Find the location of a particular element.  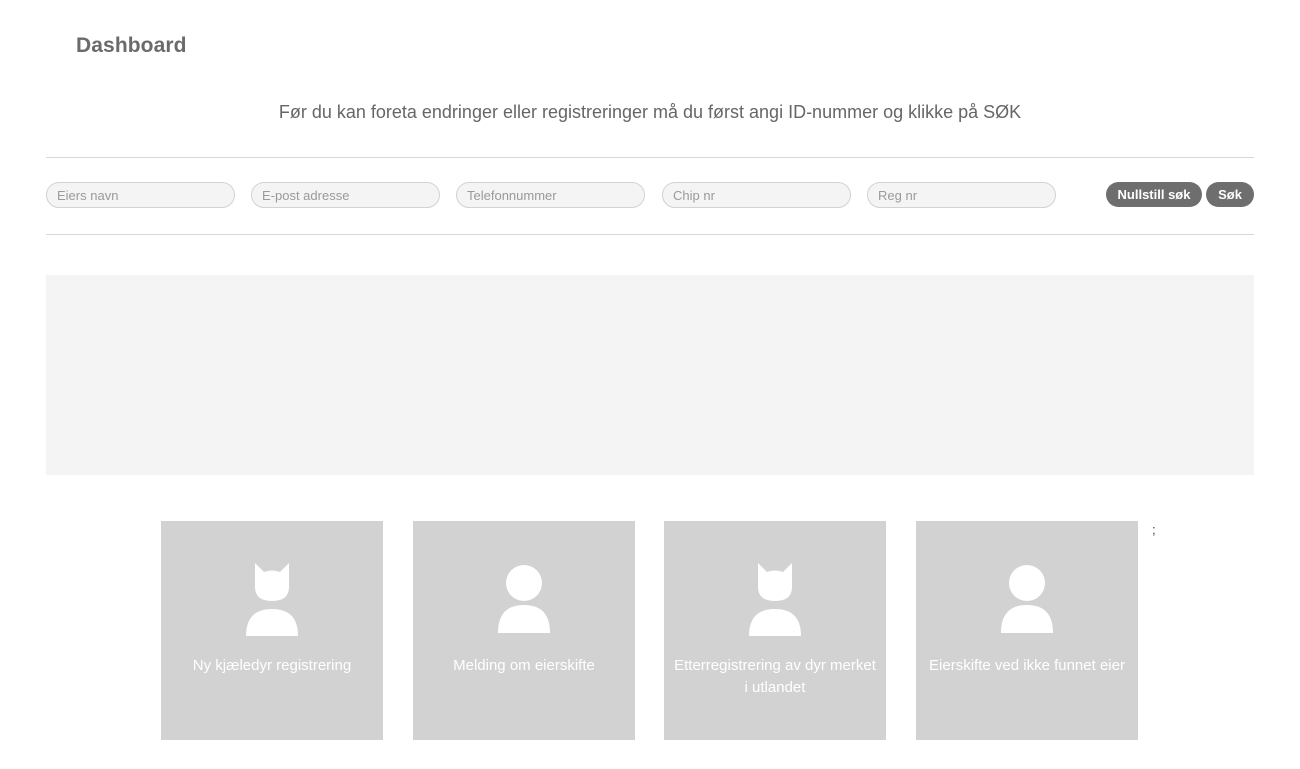

tile-ownership-change-notice: Melding om eierskifte is located at coordinates (524, 630).